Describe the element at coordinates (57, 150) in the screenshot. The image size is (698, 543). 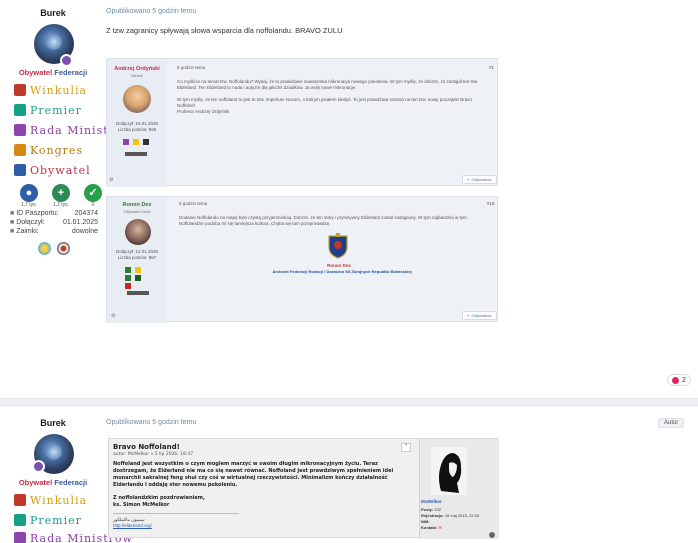
I see `rank-label: Kongres` at that location.